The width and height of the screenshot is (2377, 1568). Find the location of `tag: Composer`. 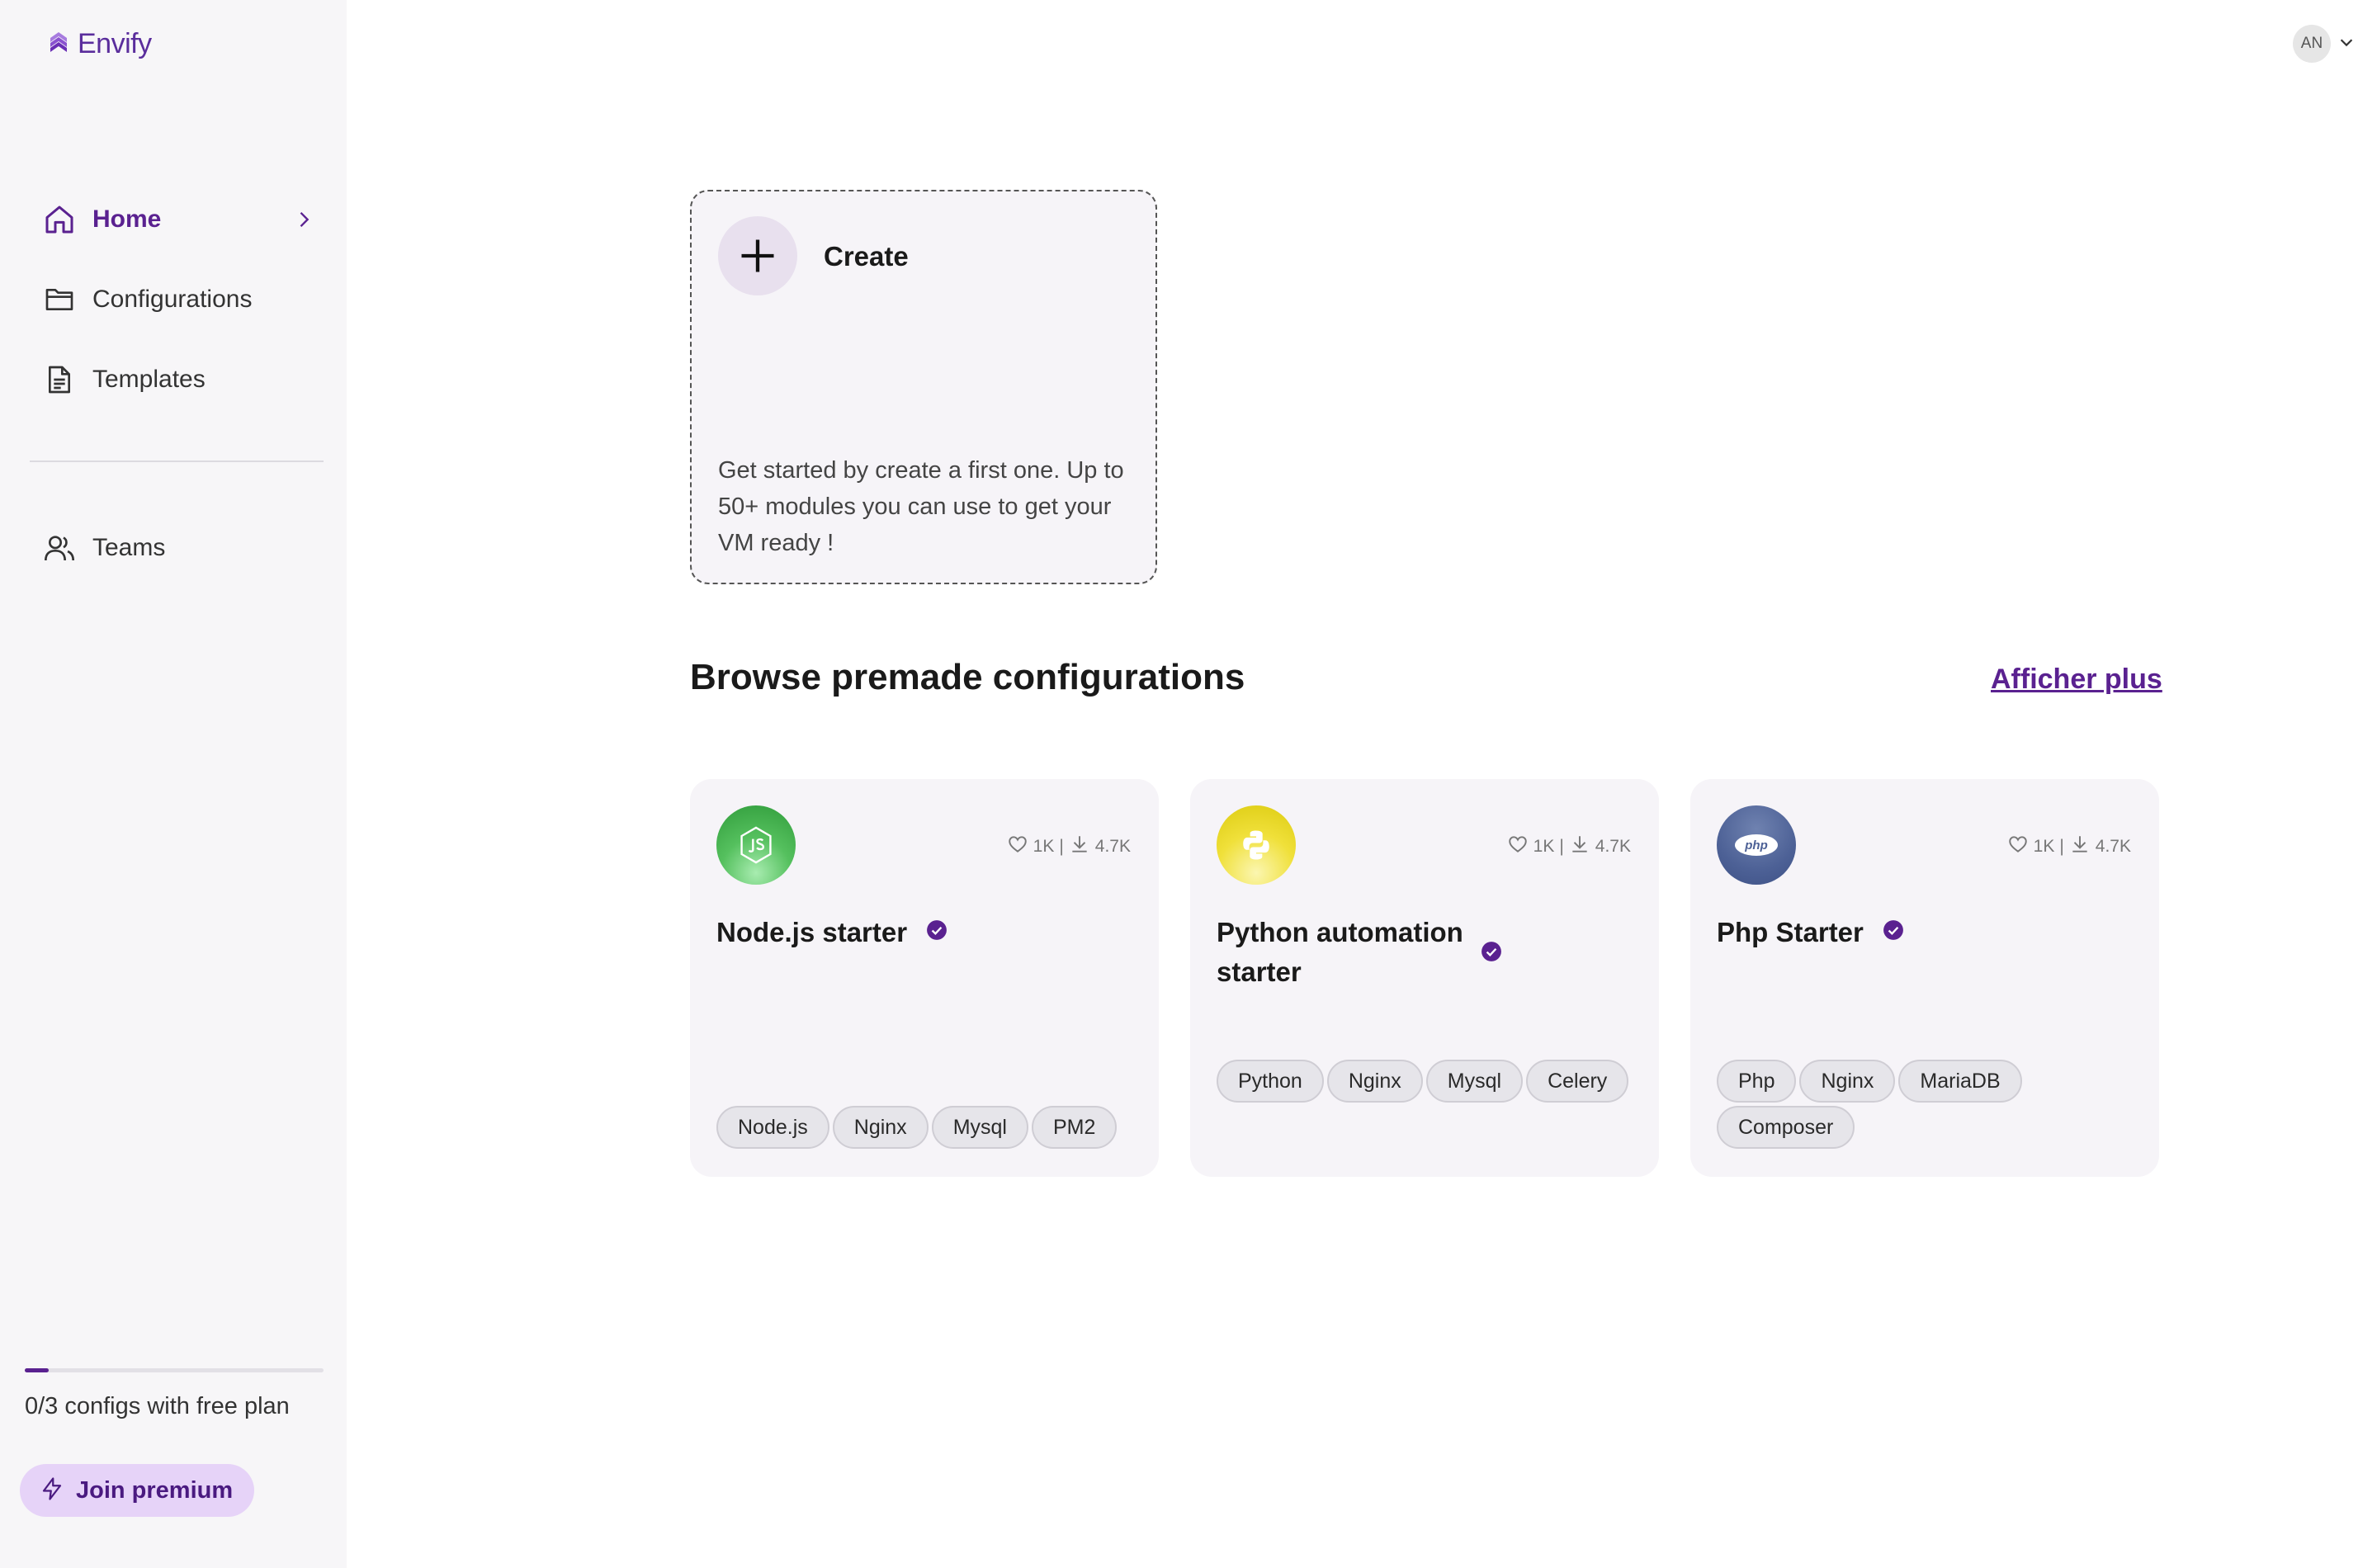

tag: Composer is located at coordinates (1786, 1127).